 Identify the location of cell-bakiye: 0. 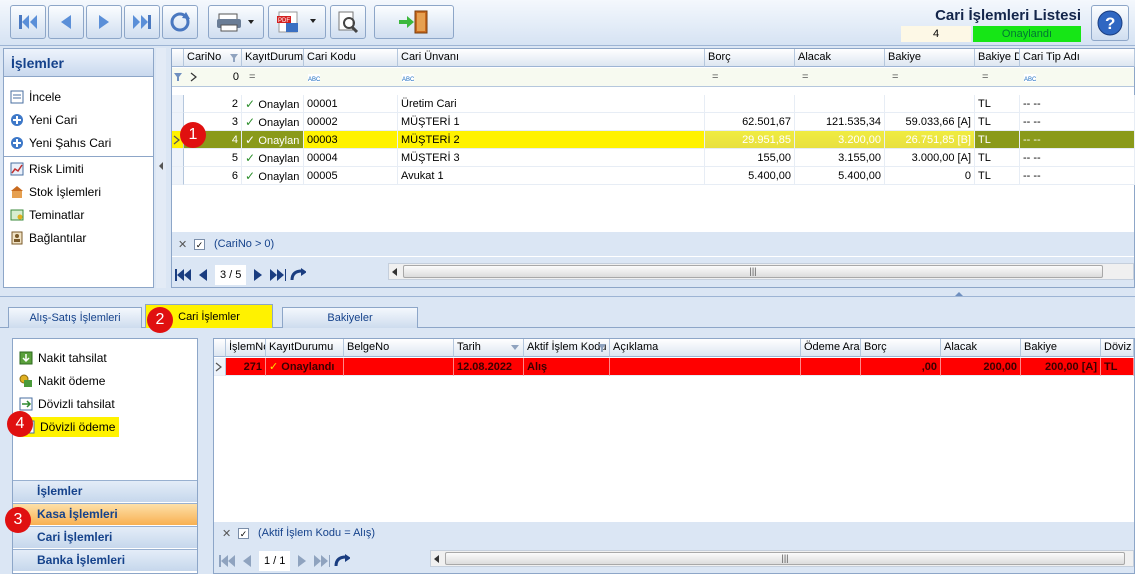
(930, 176).